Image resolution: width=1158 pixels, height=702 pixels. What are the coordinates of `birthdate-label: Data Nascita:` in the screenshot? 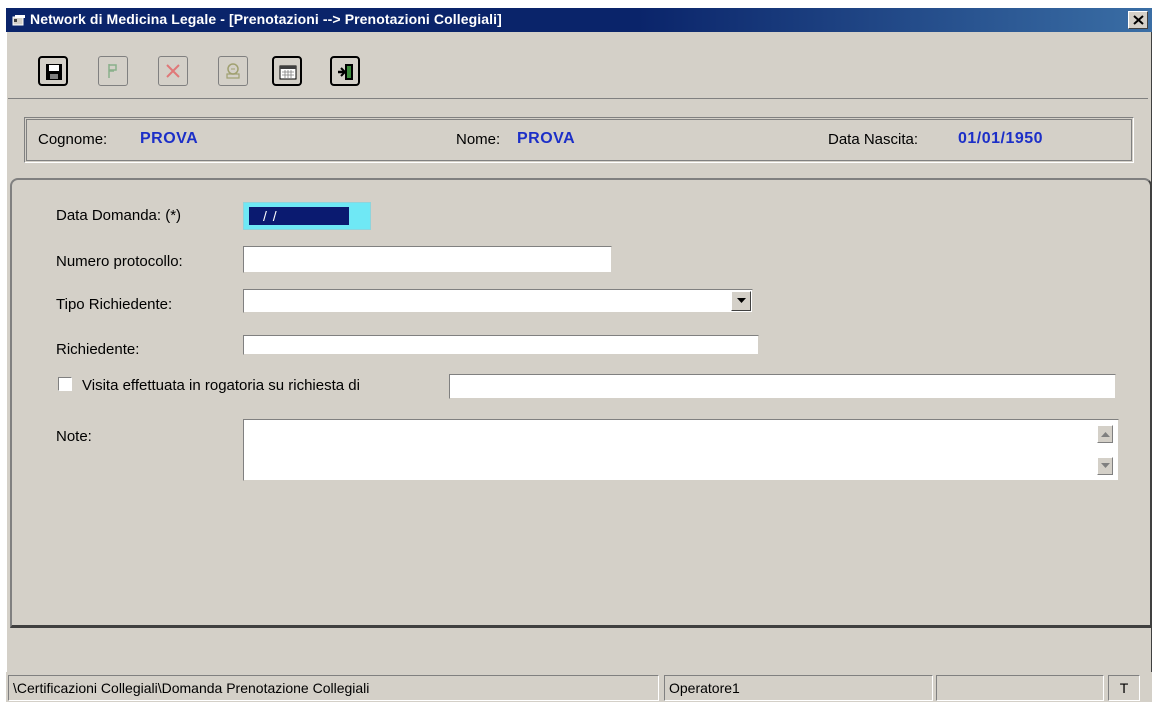 It's located at (873, 139).